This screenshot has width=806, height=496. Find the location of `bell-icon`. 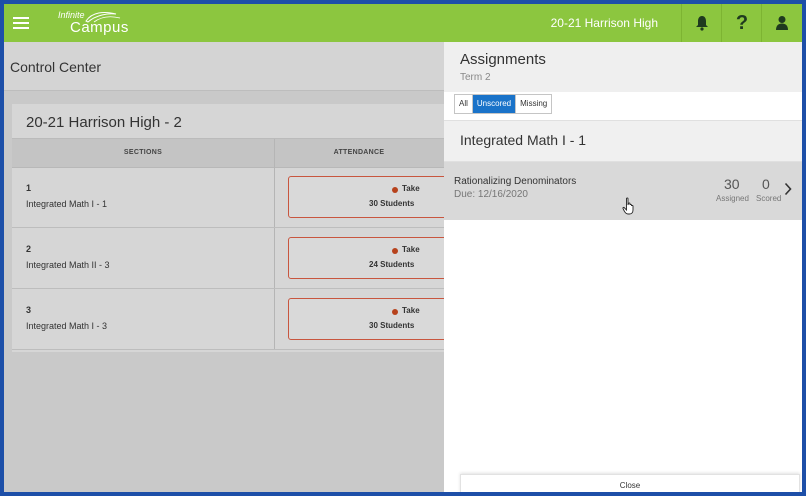

bell-icon is located at coordinates (701, 23).